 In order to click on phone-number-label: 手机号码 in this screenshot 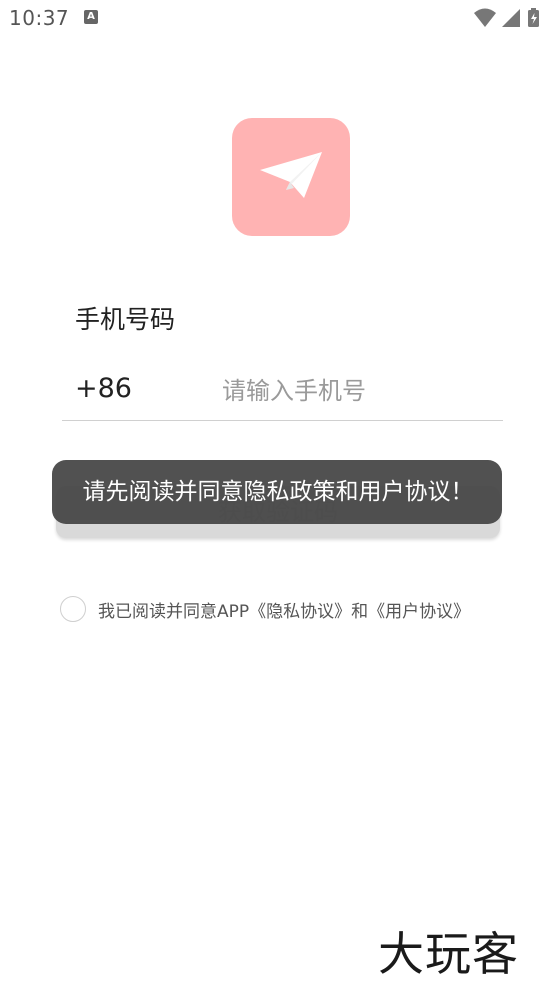, I will do `click(125, 319)`.